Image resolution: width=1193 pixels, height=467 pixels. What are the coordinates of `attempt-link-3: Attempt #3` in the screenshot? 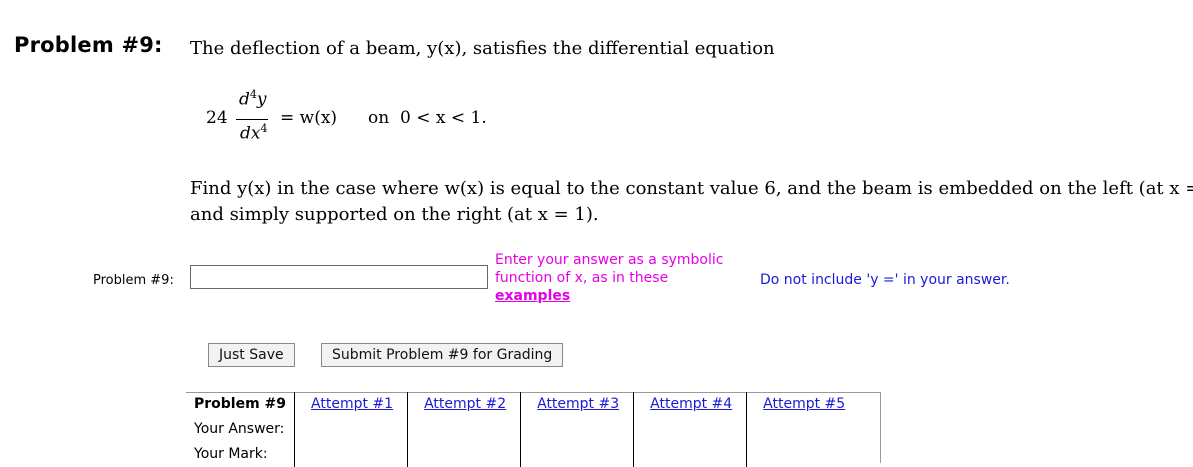 It's located at (578, 404).